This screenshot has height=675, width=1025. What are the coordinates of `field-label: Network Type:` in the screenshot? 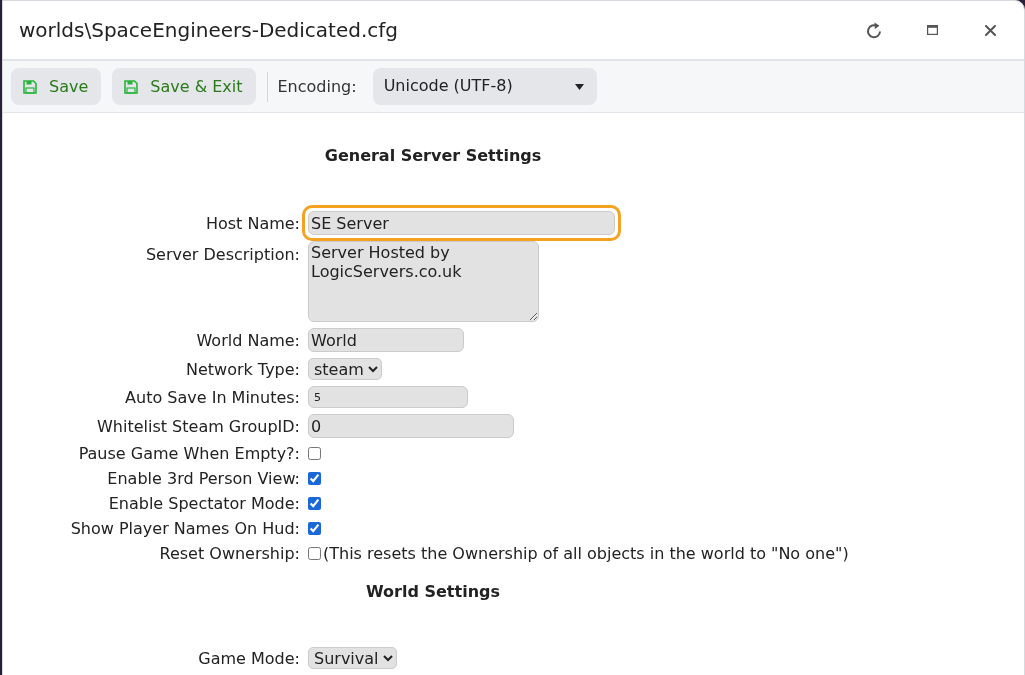 It's located at (242, 369).